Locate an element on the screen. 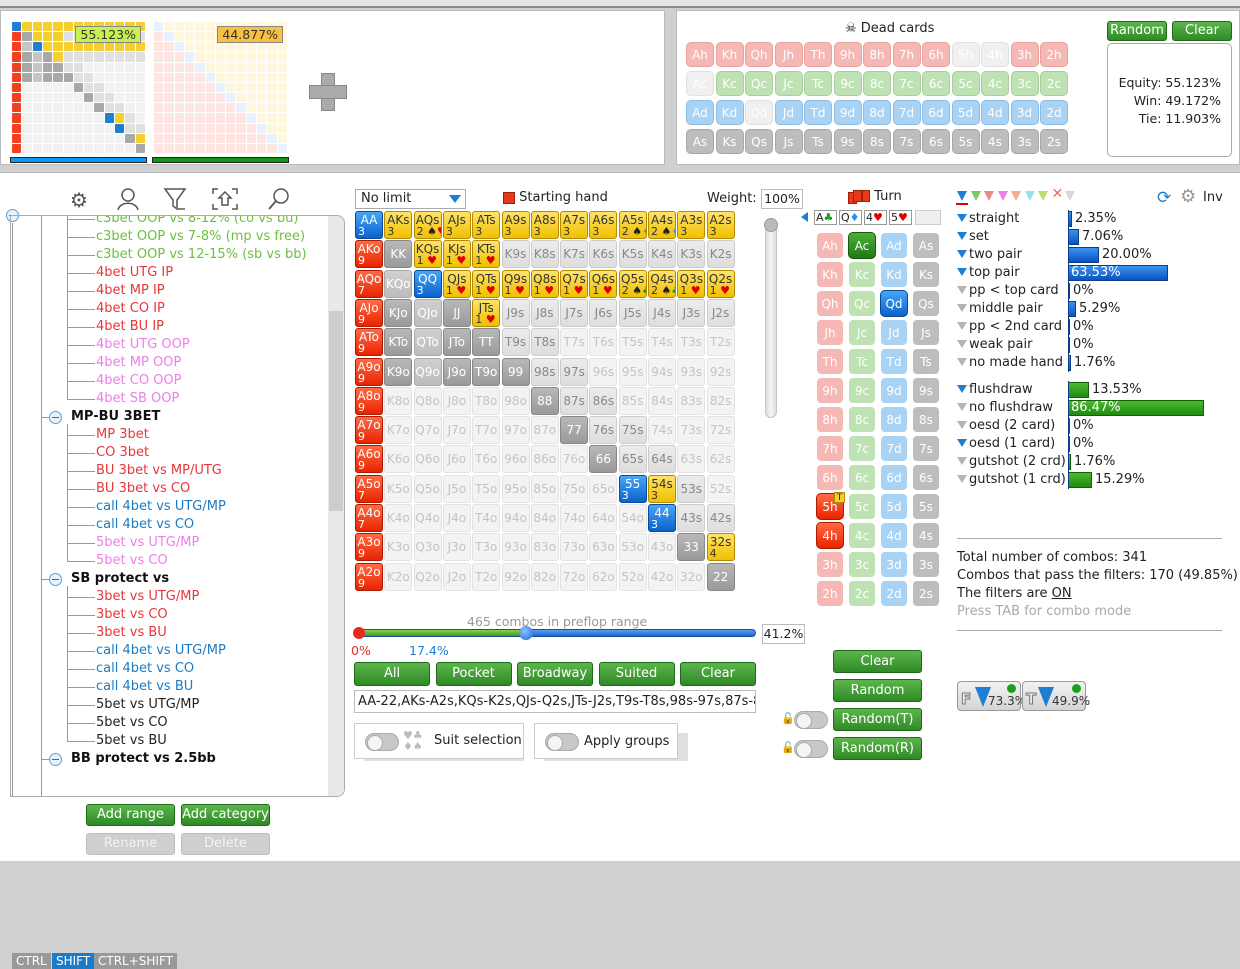 This screenshot has height=969, width=1240. tree-range-item: 4bet SB OOP is located at coordinates (137, 399).